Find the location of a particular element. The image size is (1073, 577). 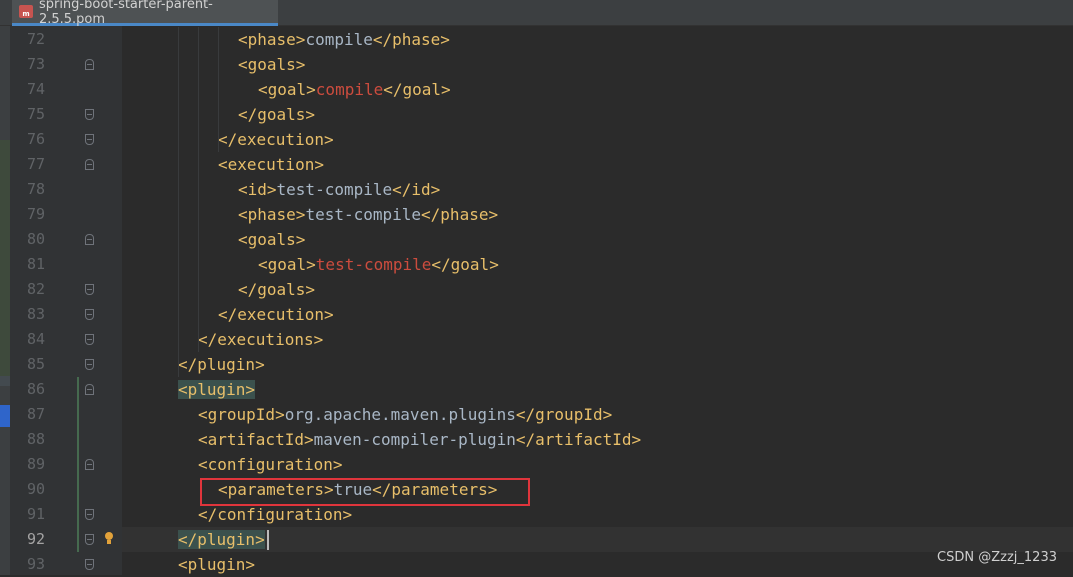

code-line: <goal>compile</goal> is located at coordinates (354, 89).